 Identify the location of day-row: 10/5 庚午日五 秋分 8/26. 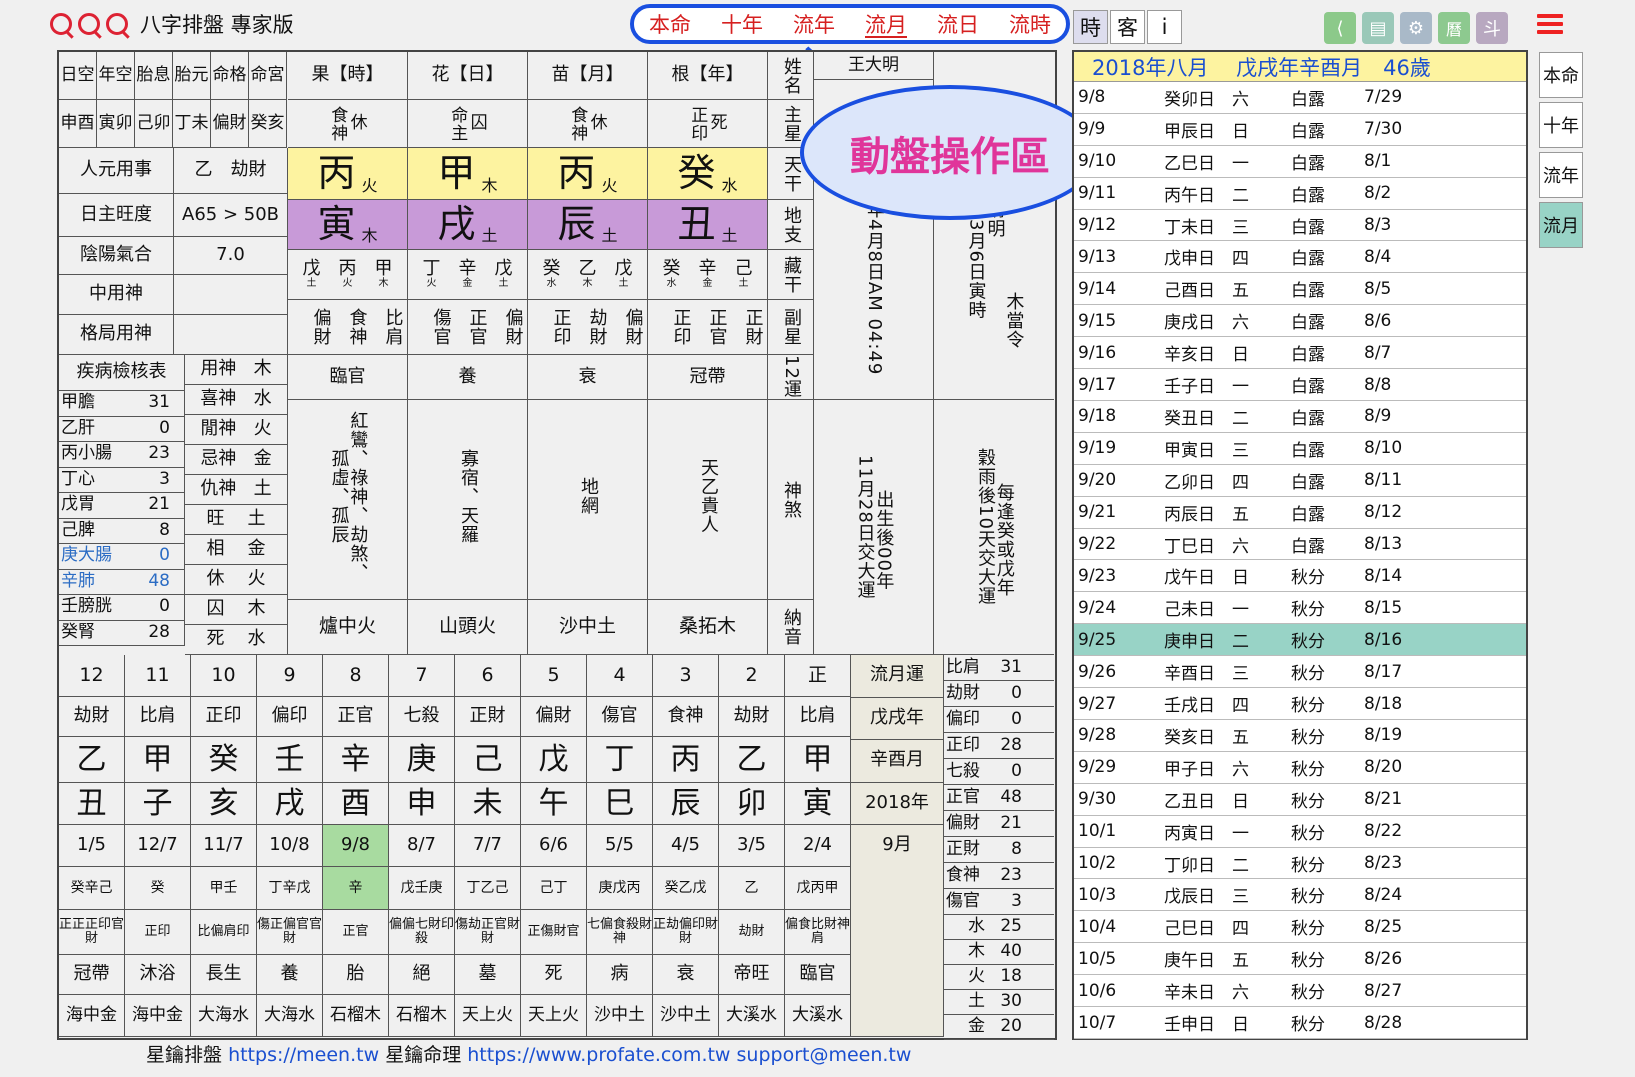
(1300, 959).